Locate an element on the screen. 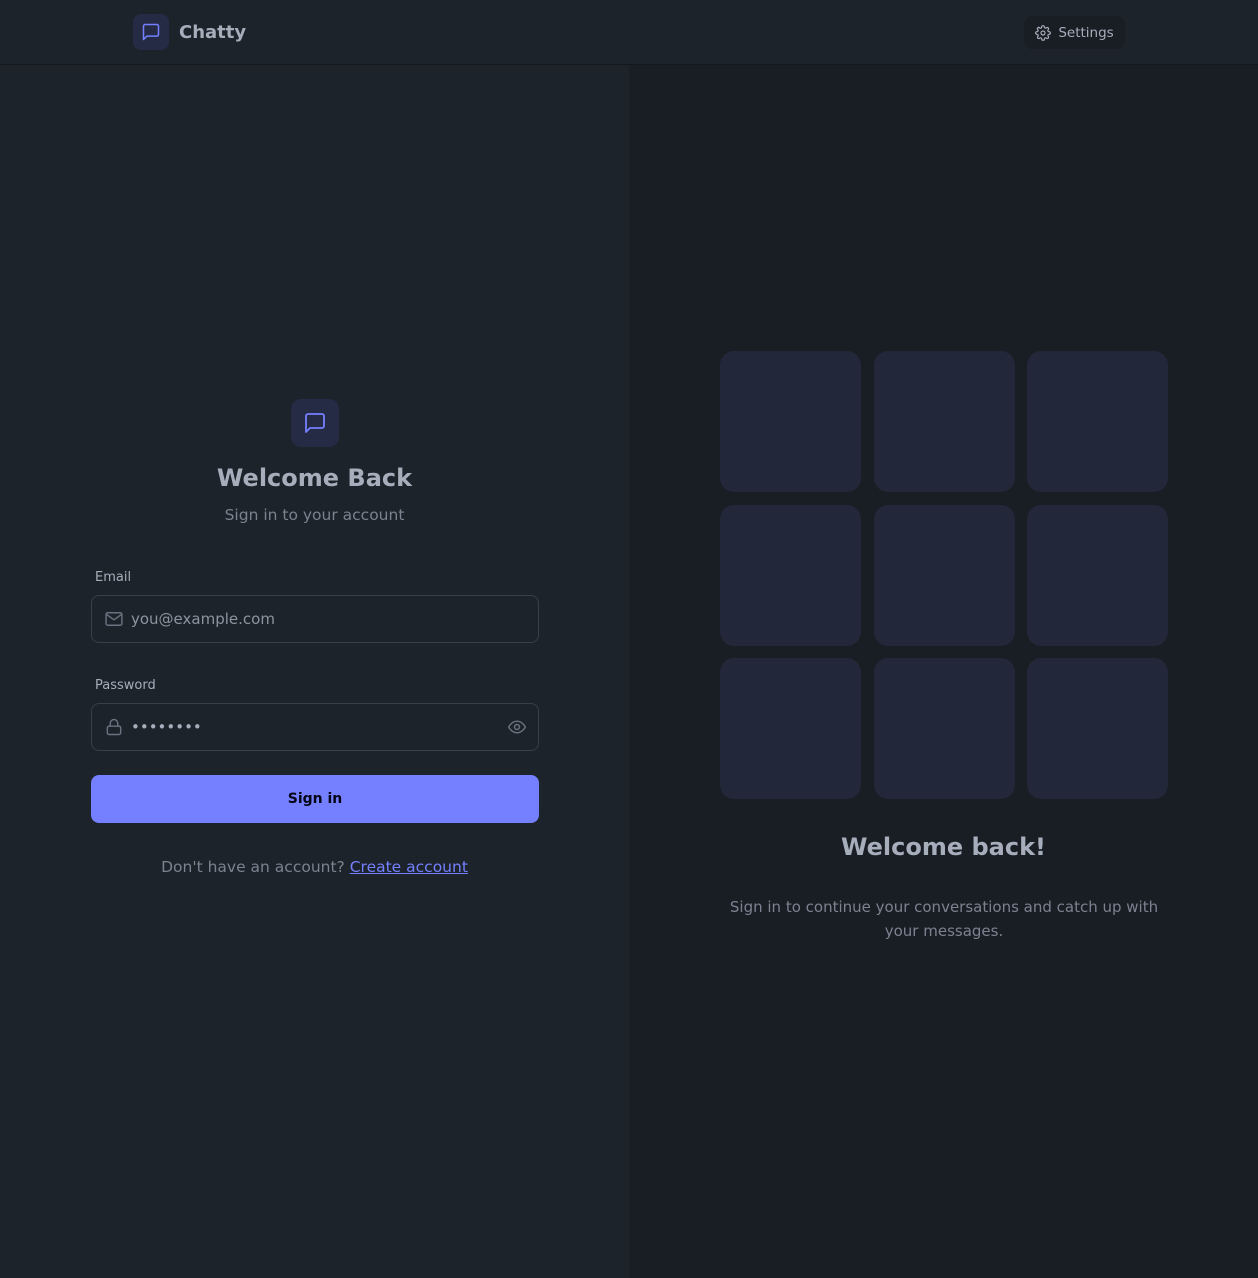 The image size is (1258, 1278). signup-prompt-line: Don't have an account? Create account is located at coordinates (314, 867).